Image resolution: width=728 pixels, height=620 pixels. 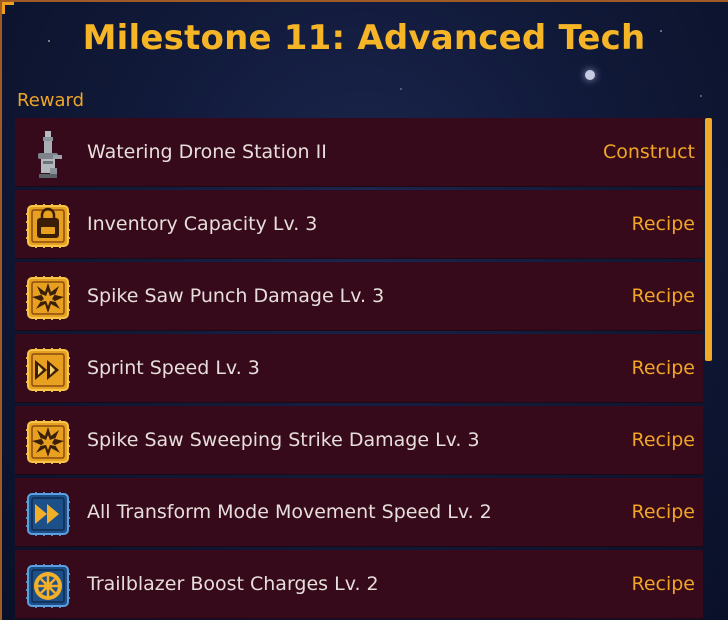 I want to click on wheel-icon, so click(x=48, y=586).